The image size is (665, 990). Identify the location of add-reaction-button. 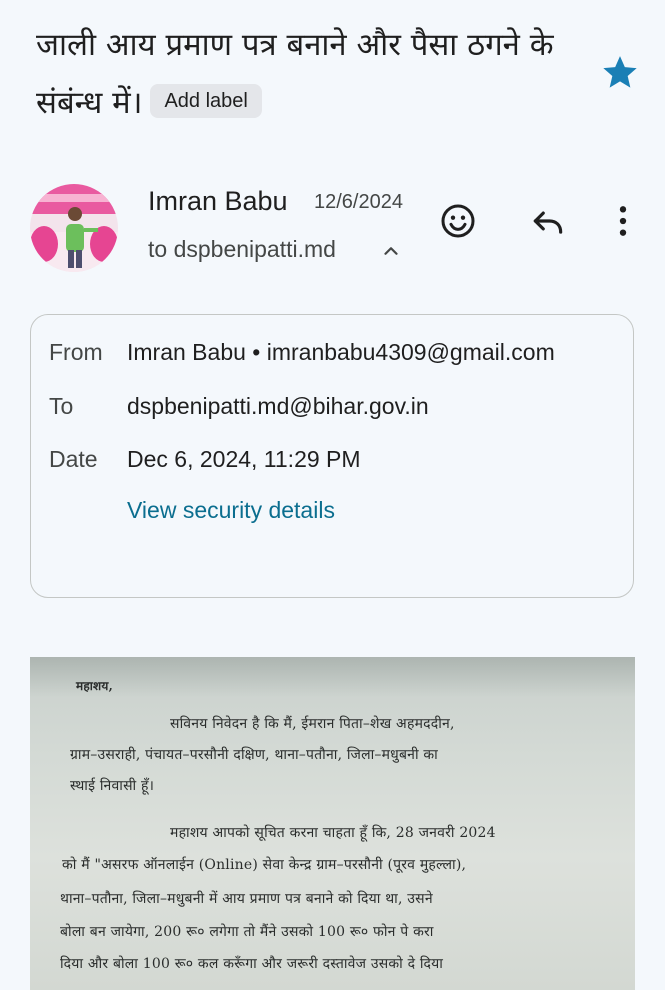
(458, 221).